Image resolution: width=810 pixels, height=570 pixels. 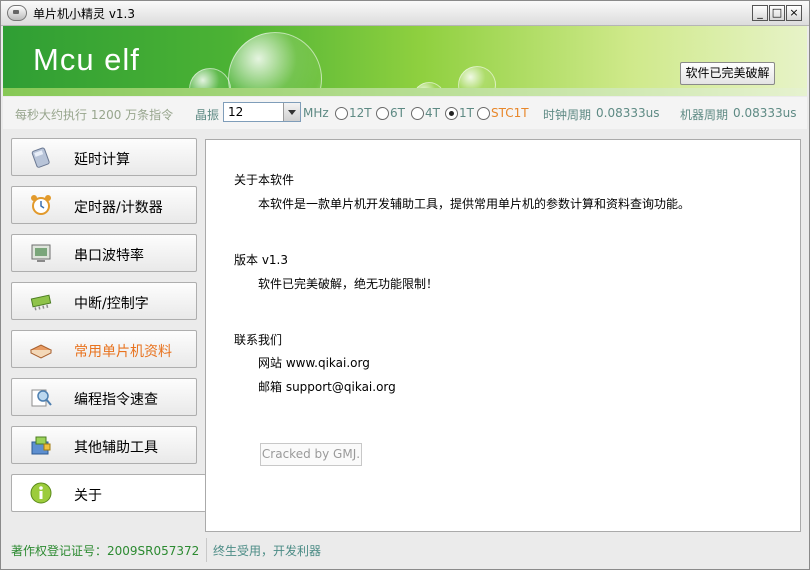 I want to click on minimize-button: _, so click(x=760, y=13).